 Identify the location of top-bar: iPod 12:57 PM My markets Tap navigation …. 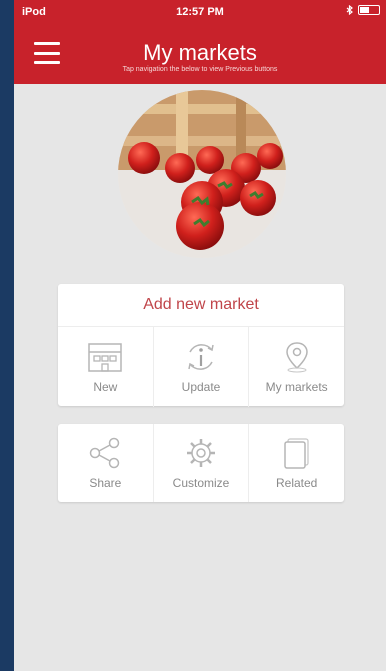
(200, 42).